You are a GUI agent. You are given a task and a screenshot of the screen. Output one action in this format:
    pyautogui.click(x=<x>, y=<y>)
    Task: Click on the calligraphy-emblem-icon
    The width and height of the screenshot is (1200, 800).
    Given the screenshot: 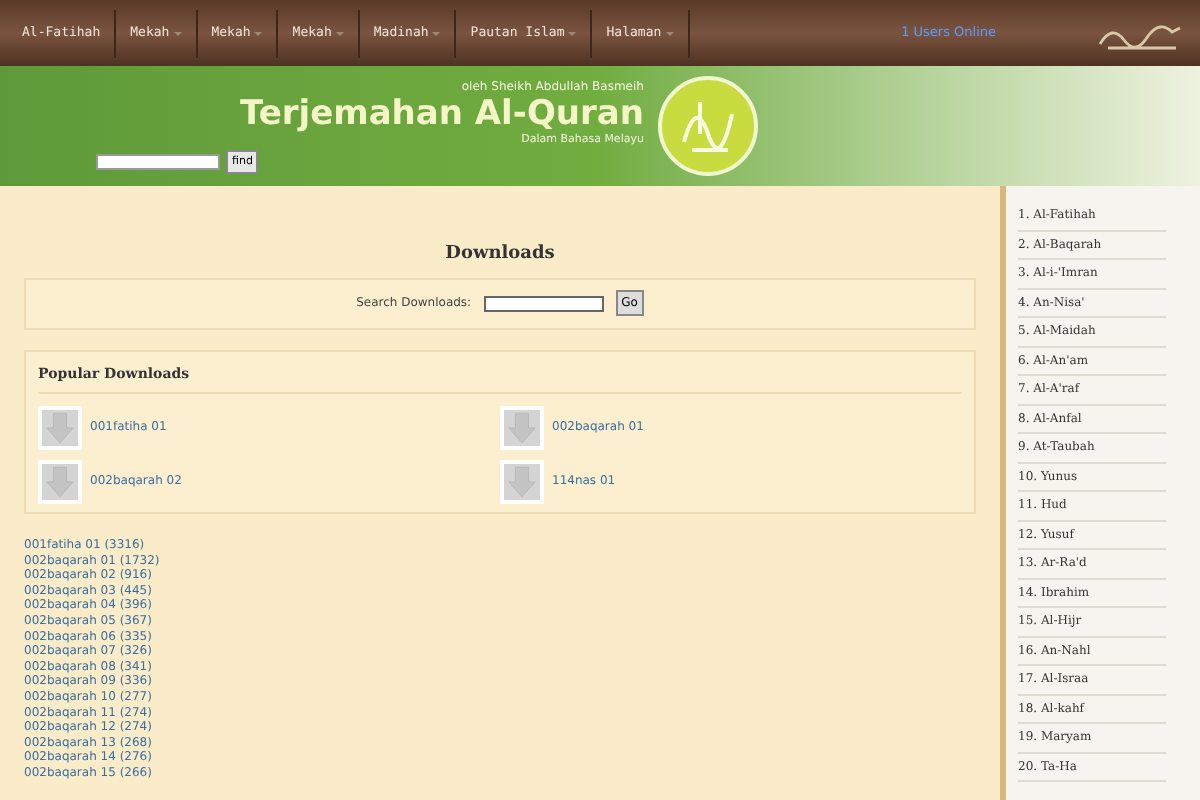 What is the action you would take?
    pyautogui.click(x=707, y=126)
    